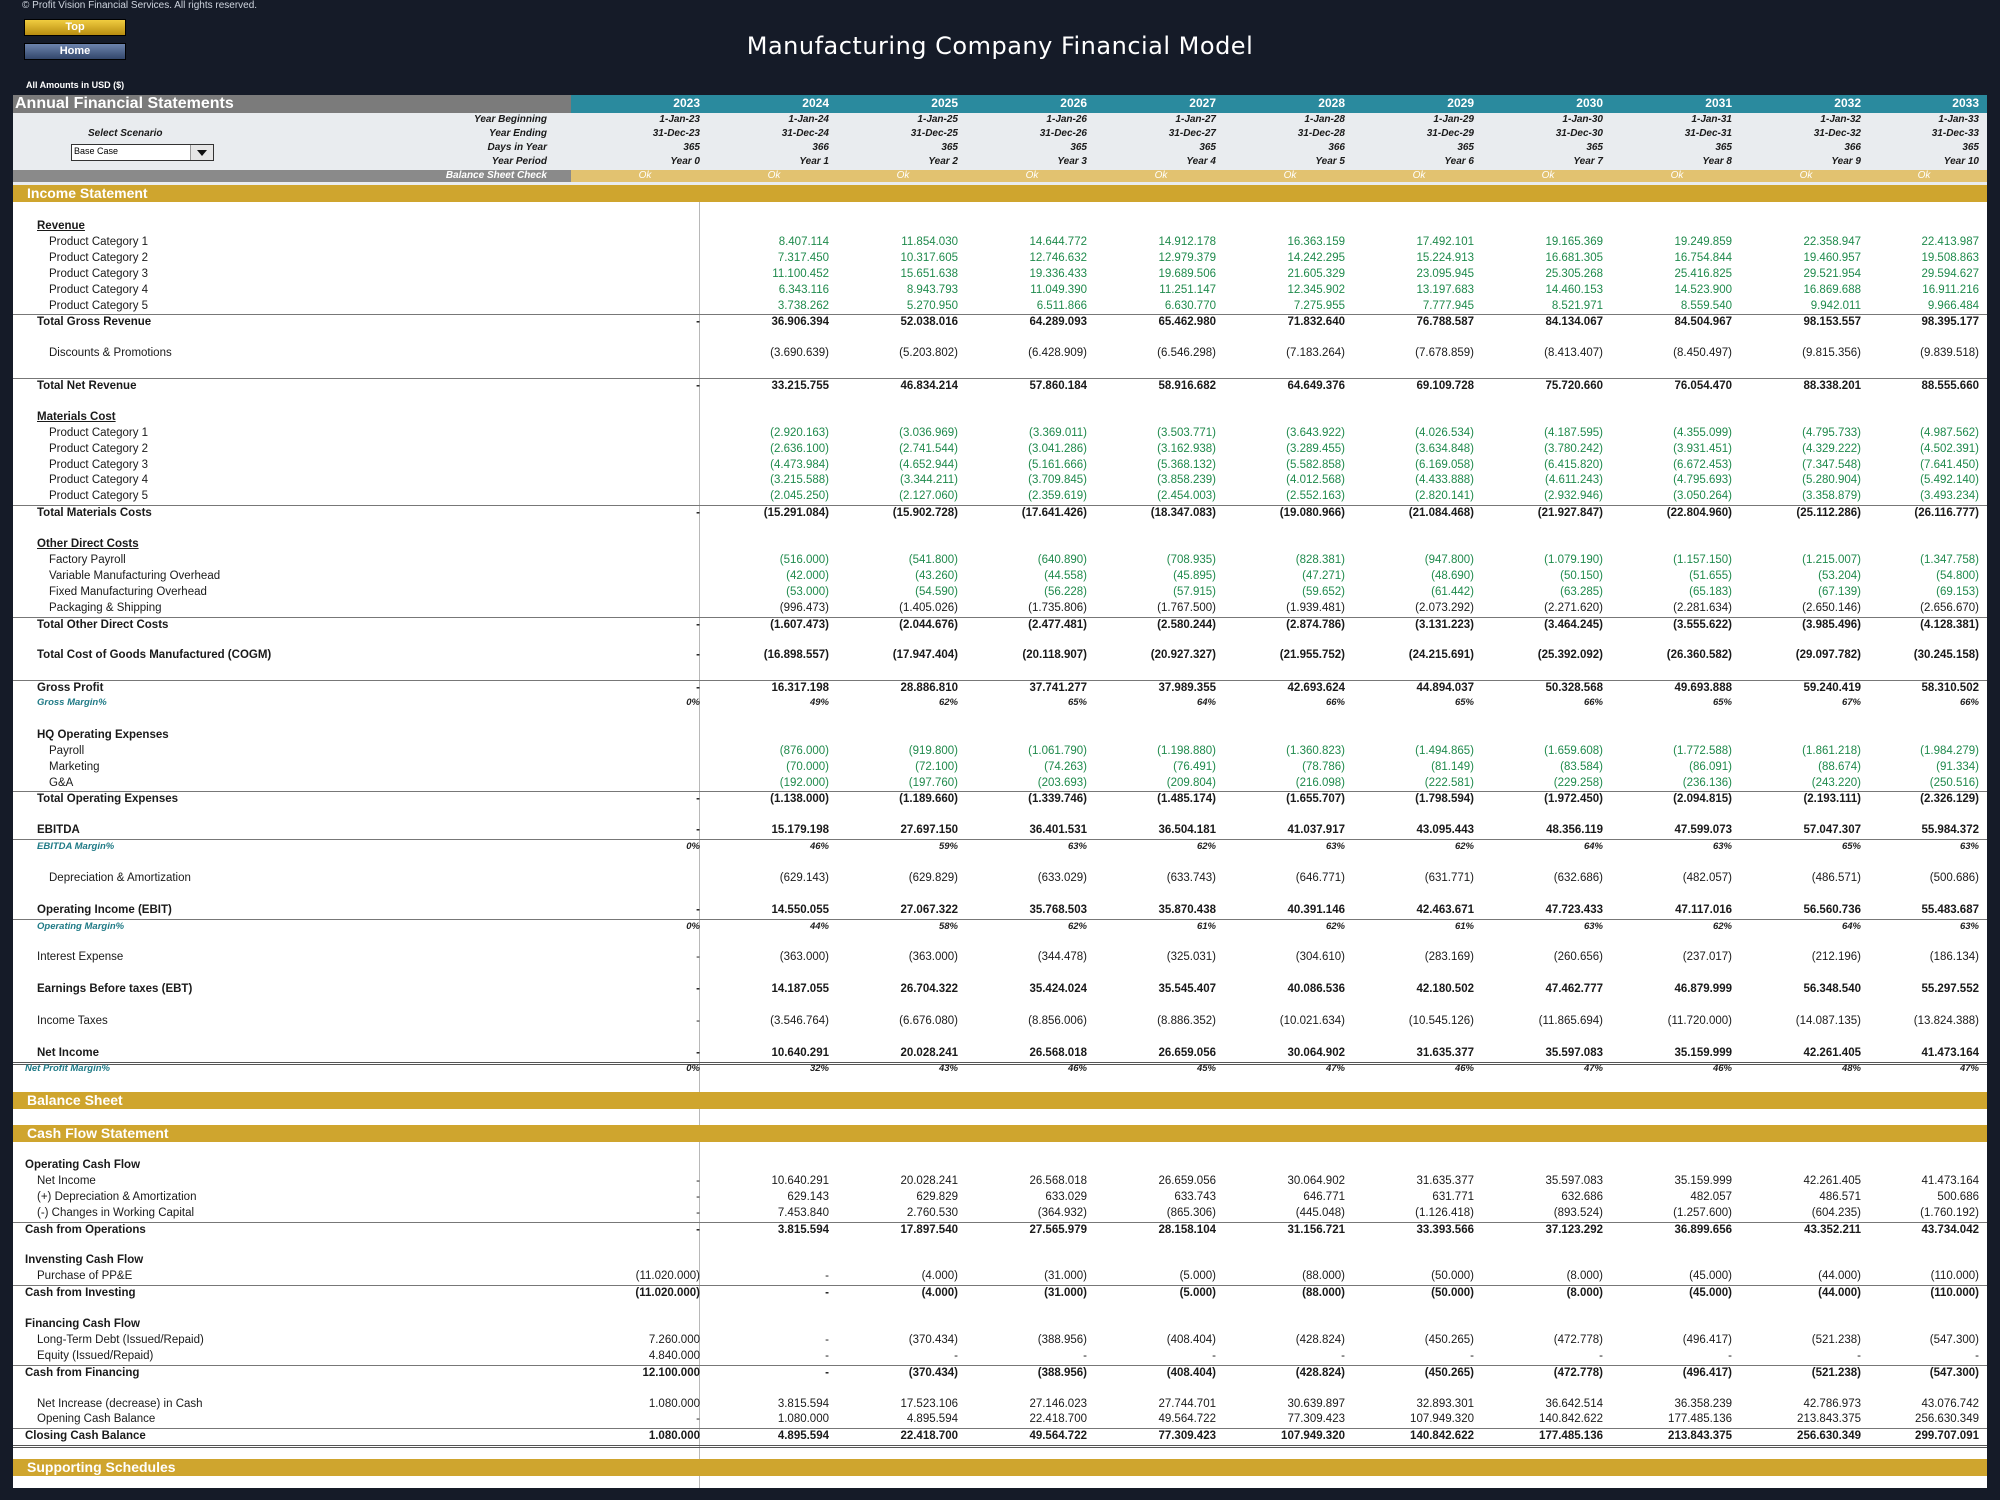 This screenshot has width=2000, height=1500. Describe the element at coordinates (1161, 702) in the screenshot. I see `value-cell: 64%` at that location.